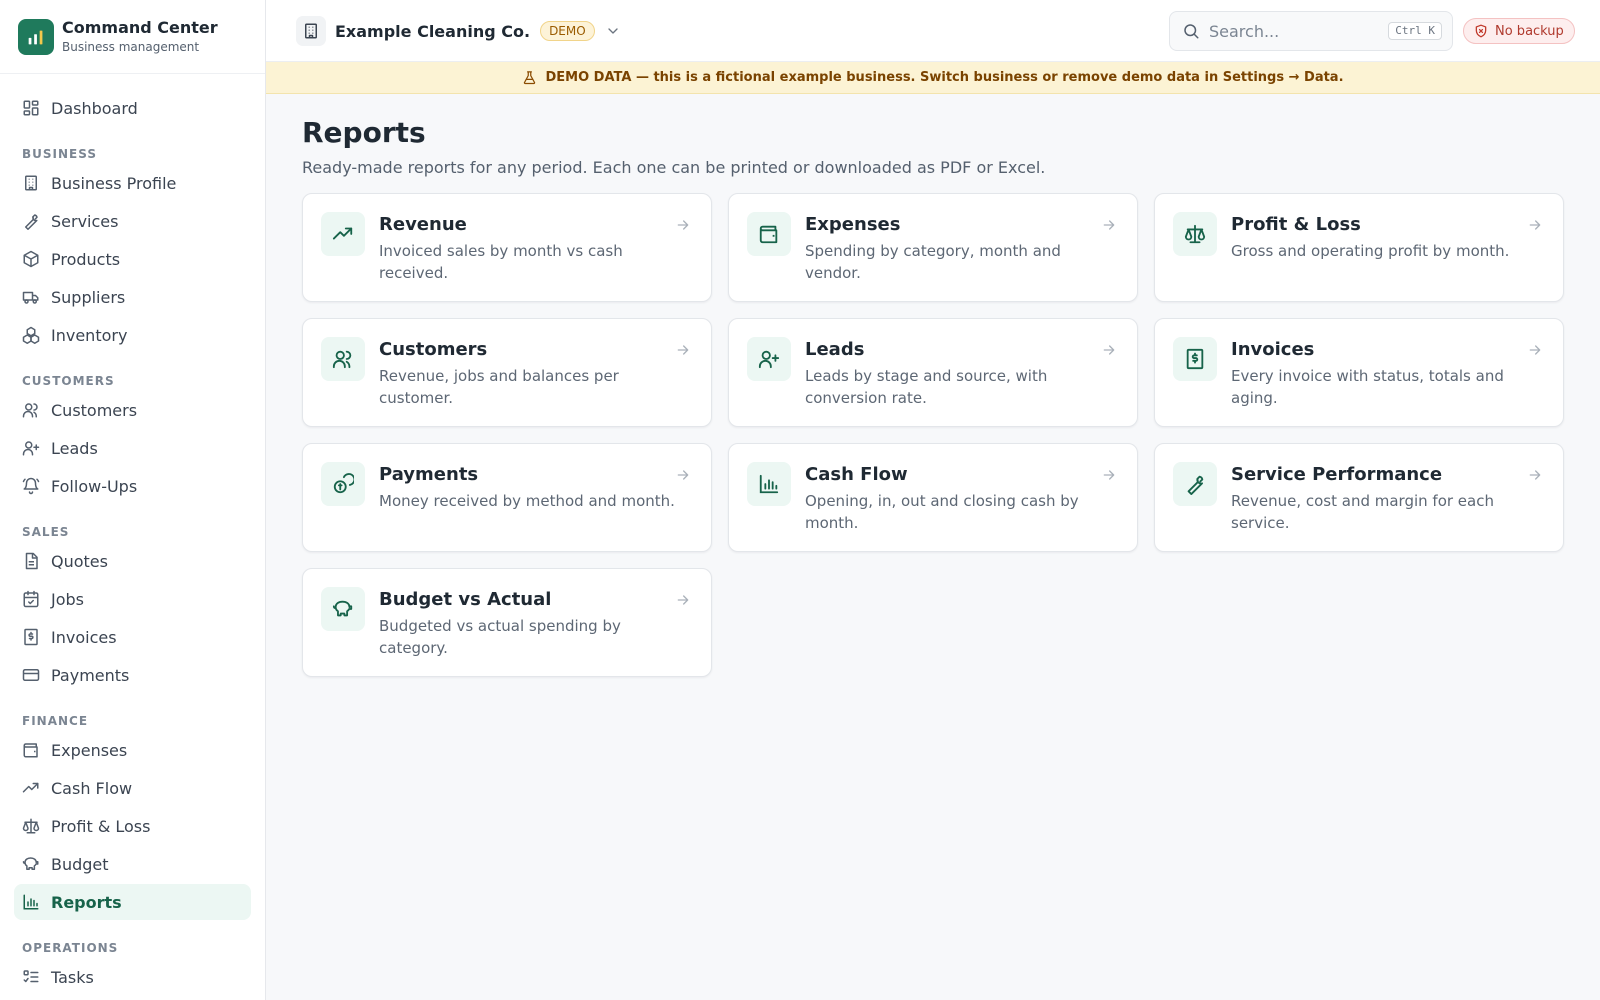 The height and width of the screenshot is (1000, 1600). I want to click on business-name: Example Cleaning Co., so click(433, 31).